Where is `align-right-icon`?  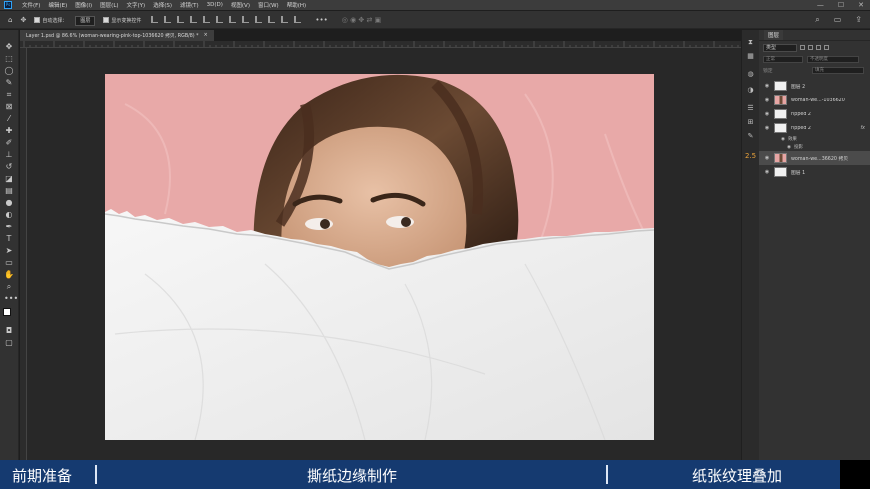 align-right-icon is located at coordinates (181, 19).